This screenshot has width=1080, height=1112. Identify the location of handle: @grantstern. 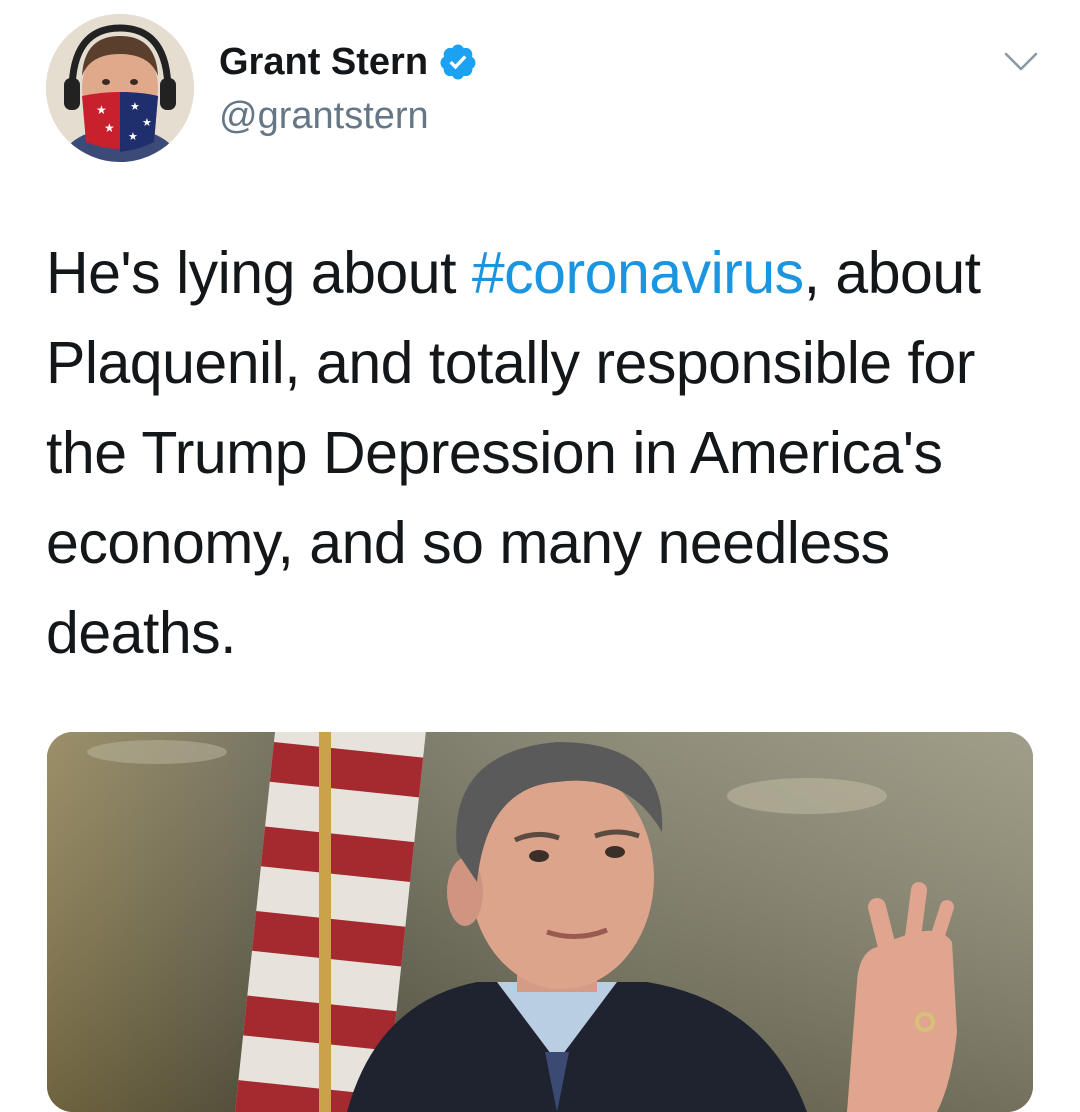
(324, 116).